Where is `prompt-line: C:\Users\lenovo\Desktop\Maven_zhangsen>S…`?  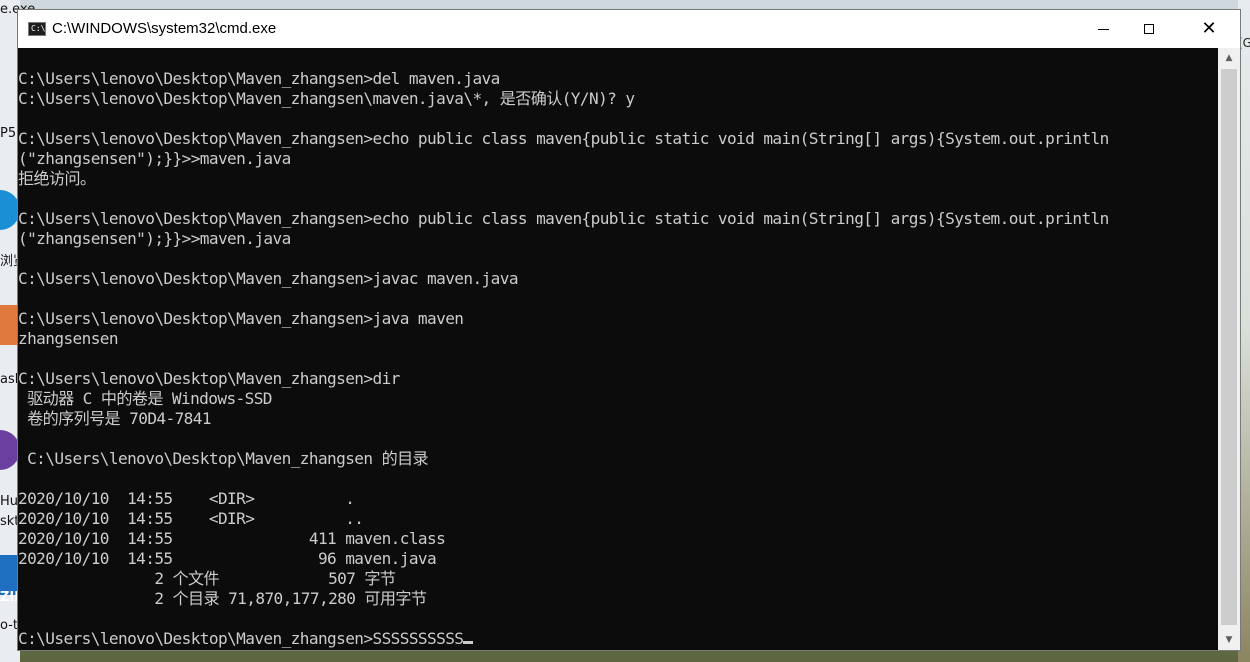
prompt-line: C:\Users\lenovo\Desktop\Maven_zhangsen>S… is located at coordinates (563, 639).